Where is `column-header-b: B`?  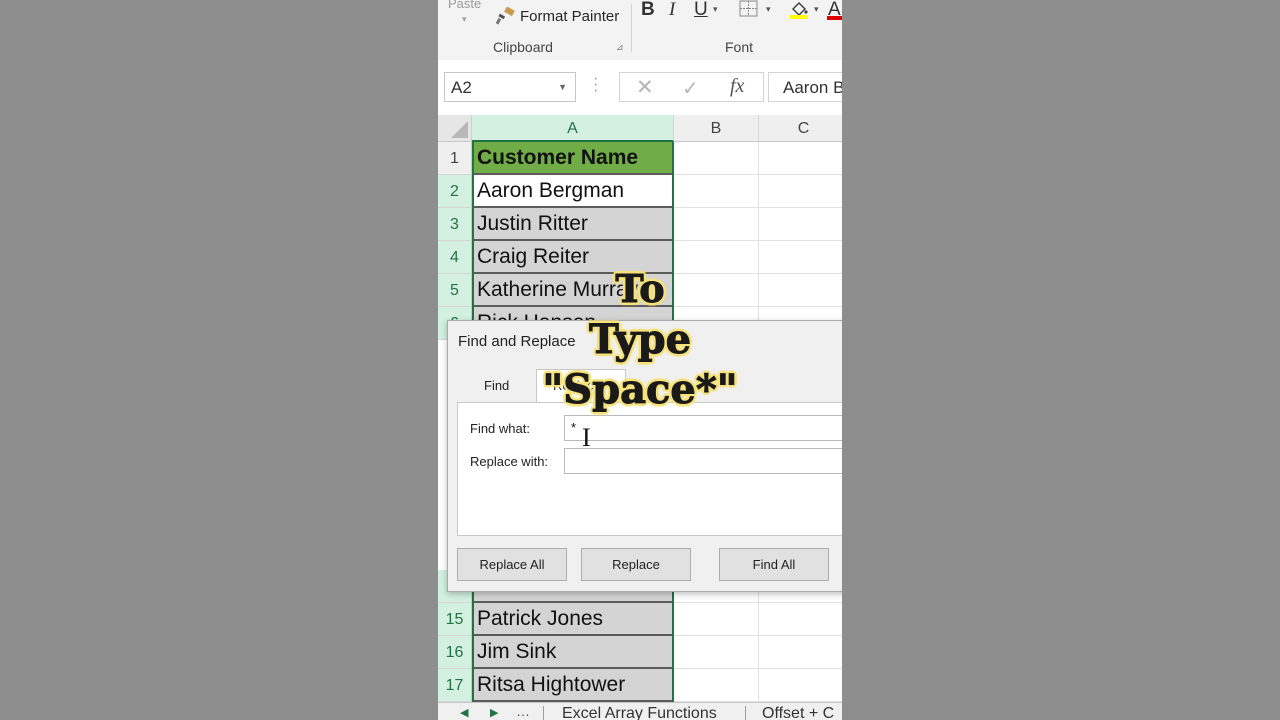 column-header-b: B is located at coordinates (716, 128).